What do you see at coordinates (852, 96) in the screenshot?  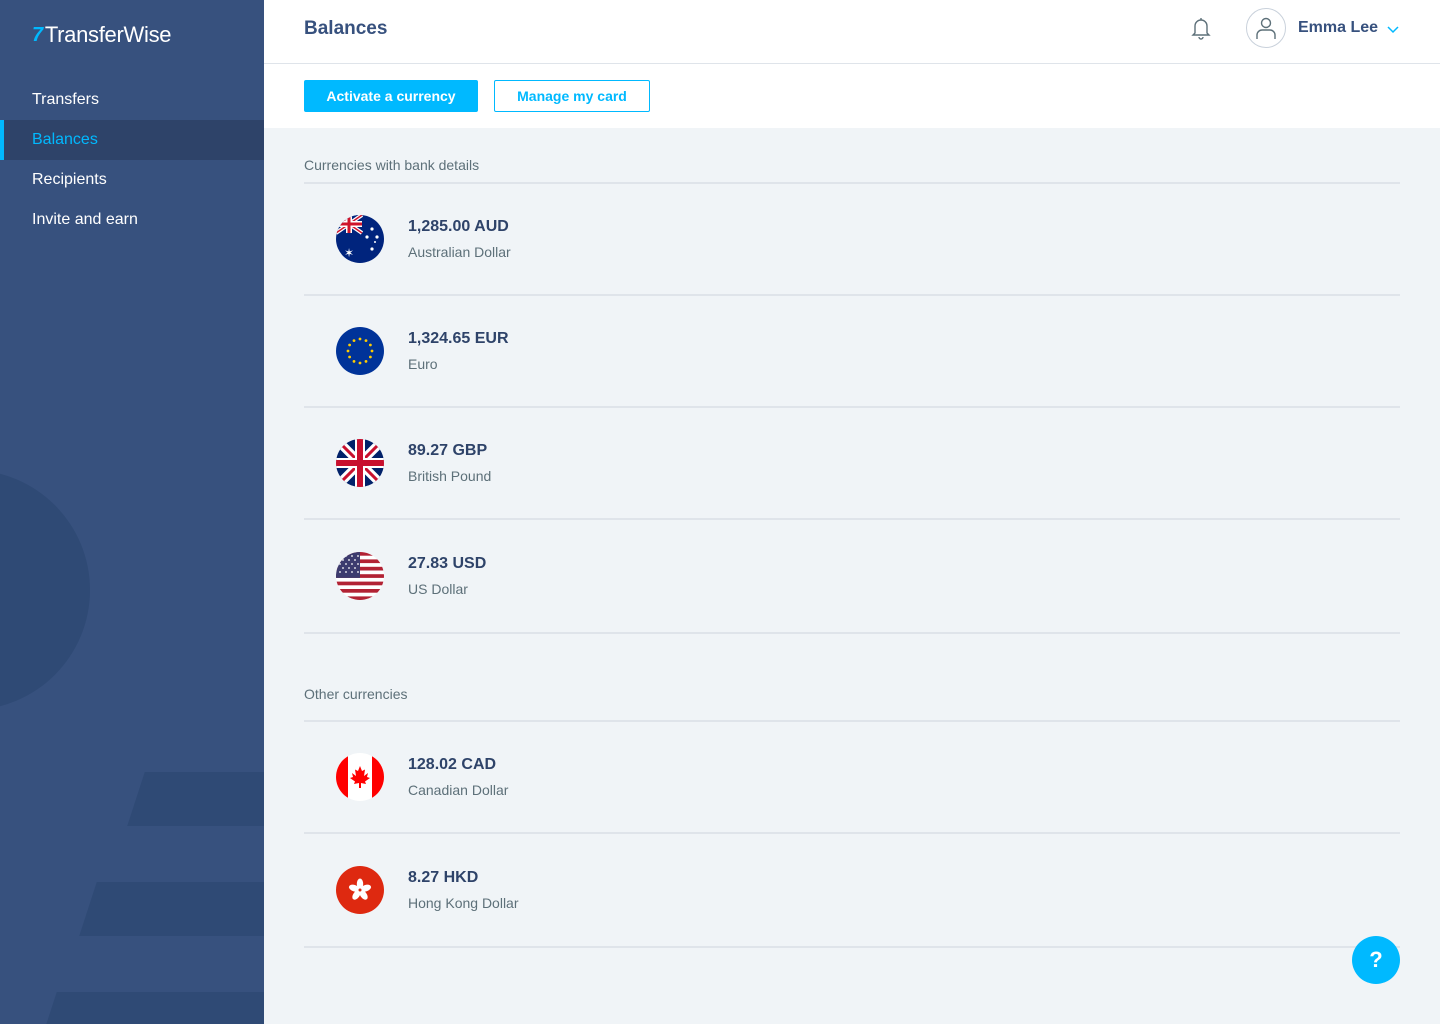 I see `action-toolbar: Activate a currency Manage my card` at bounding box center [852, 96].